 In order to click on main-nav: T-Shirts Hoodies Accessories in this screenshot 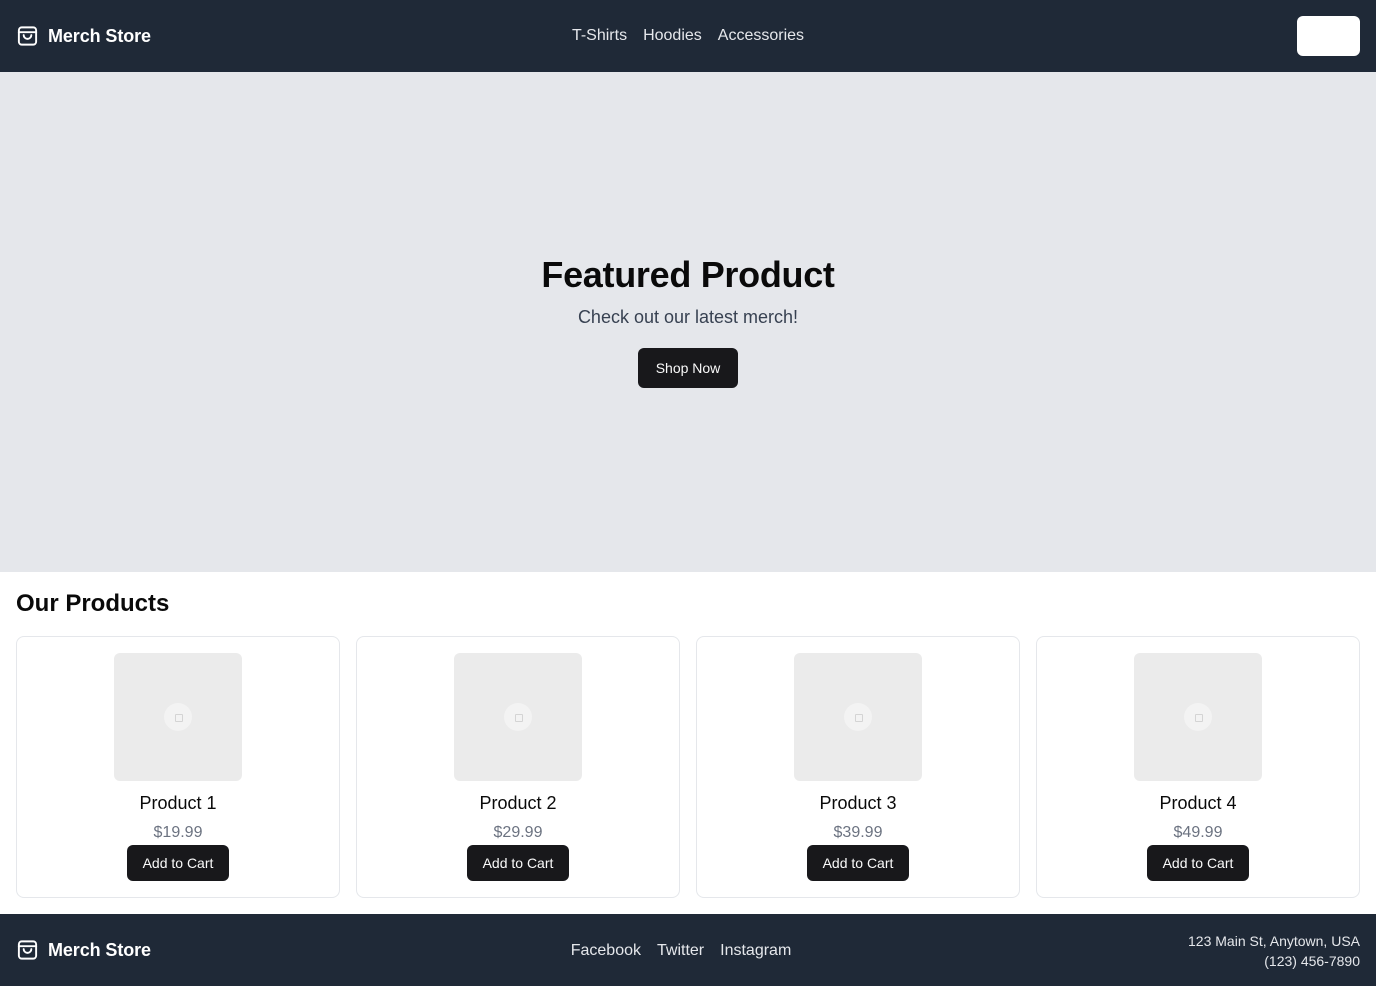, I will do `click(688, 36)`.